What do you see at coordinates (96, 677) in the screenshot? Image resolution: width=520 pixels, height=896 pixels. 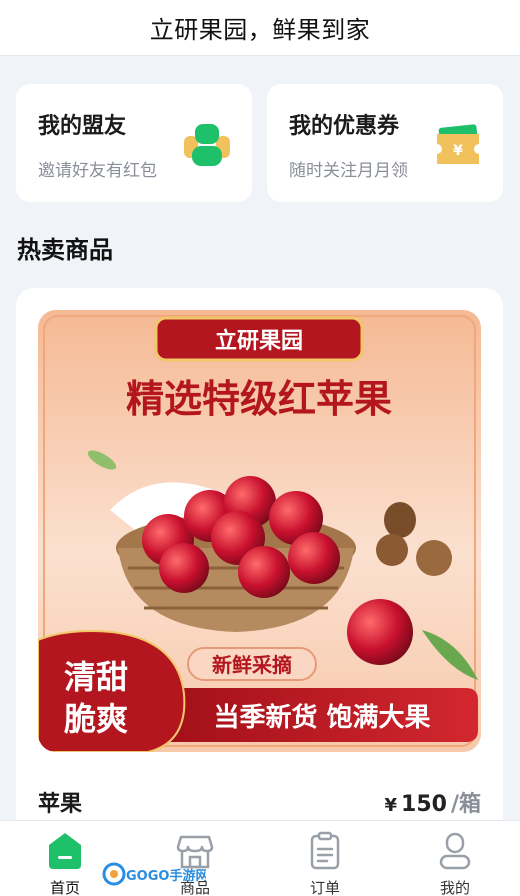 I see `badge-line1: 清甜` at bounding box center [96, 677].